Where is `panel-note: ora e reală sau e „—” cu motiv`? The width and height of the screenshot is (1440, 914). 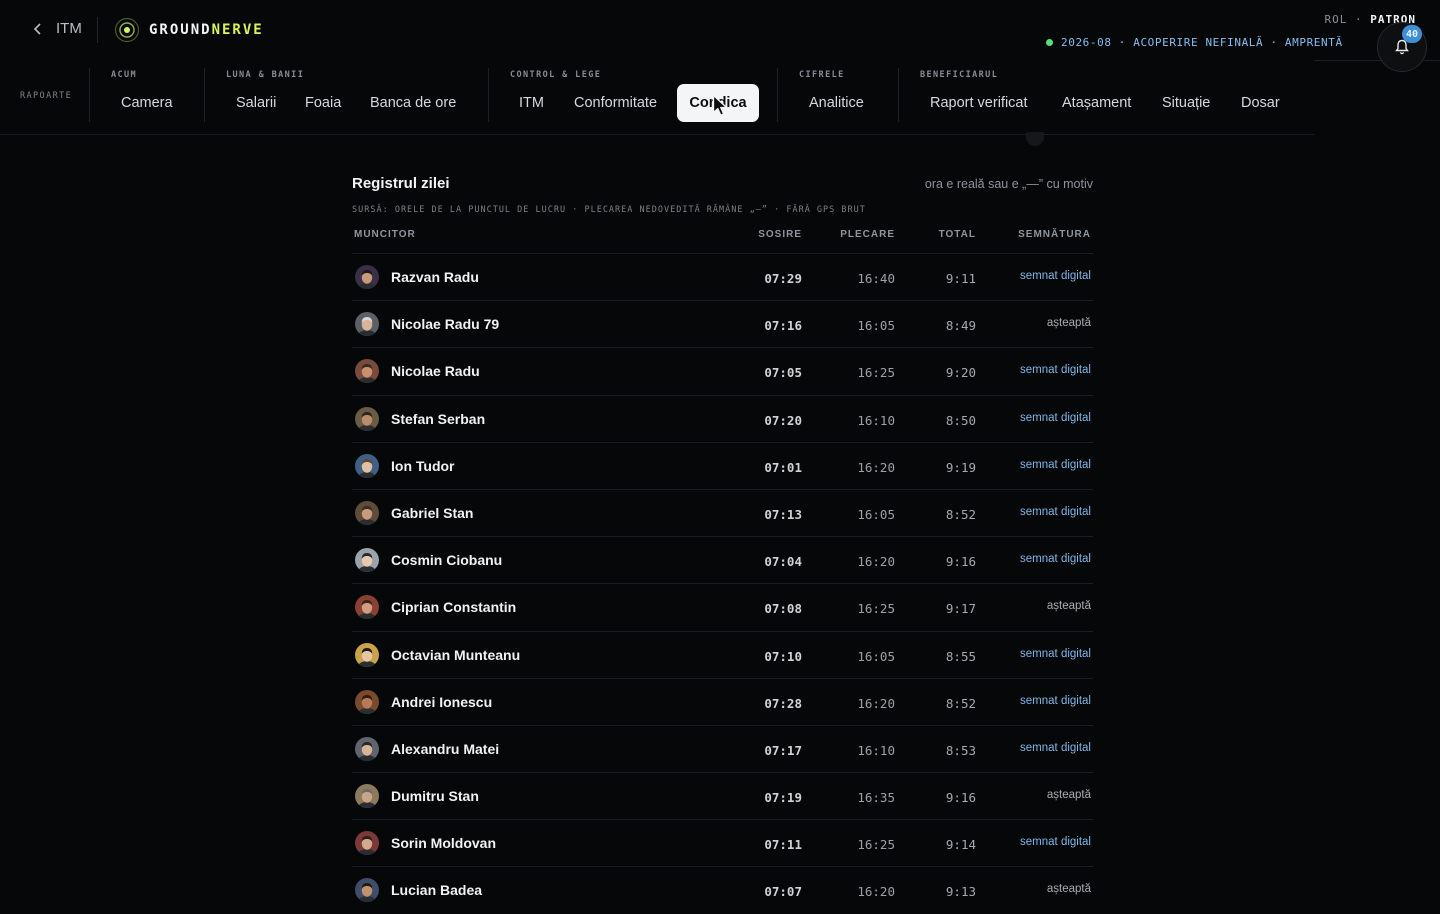
panel-note: ora e reală sau e „—” cu motiv is located at coordinates (1008, 184).